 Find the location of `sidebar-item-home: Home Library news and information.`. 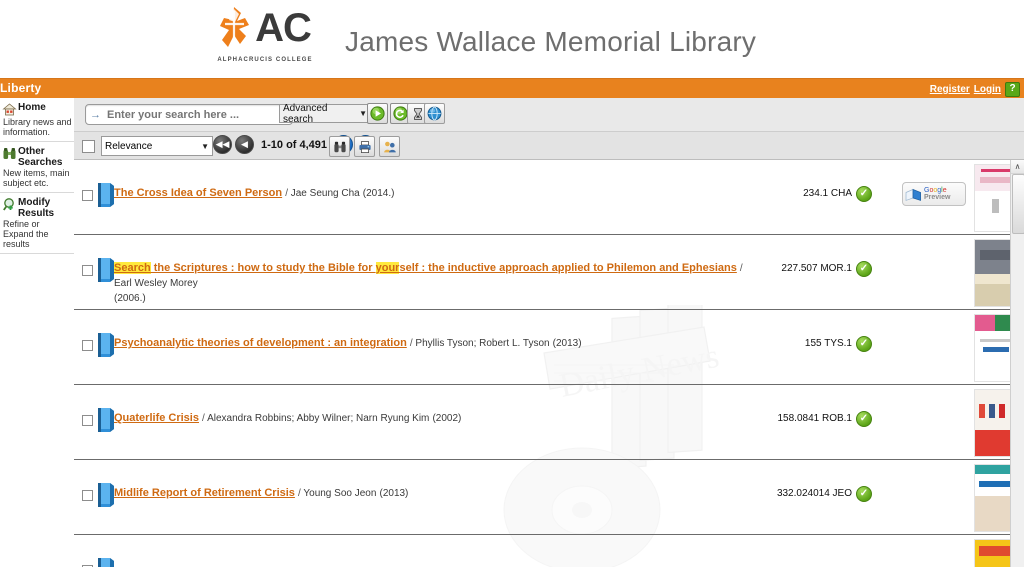

sidebar-item-home: Home Library news and information. is located at coordinates (37, 120).